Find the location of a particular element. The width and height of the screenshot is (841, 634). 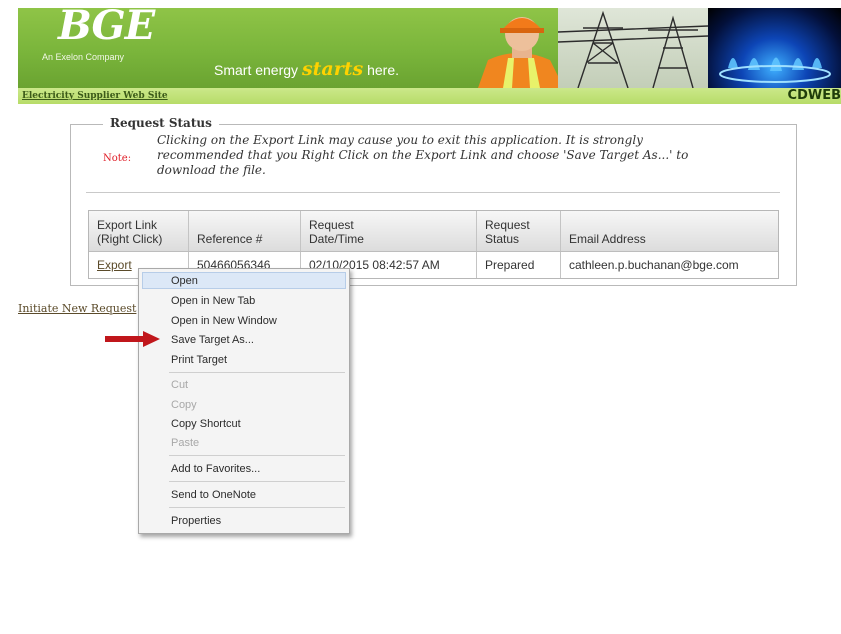

export-link: Export is located at coordinates (114, 265).